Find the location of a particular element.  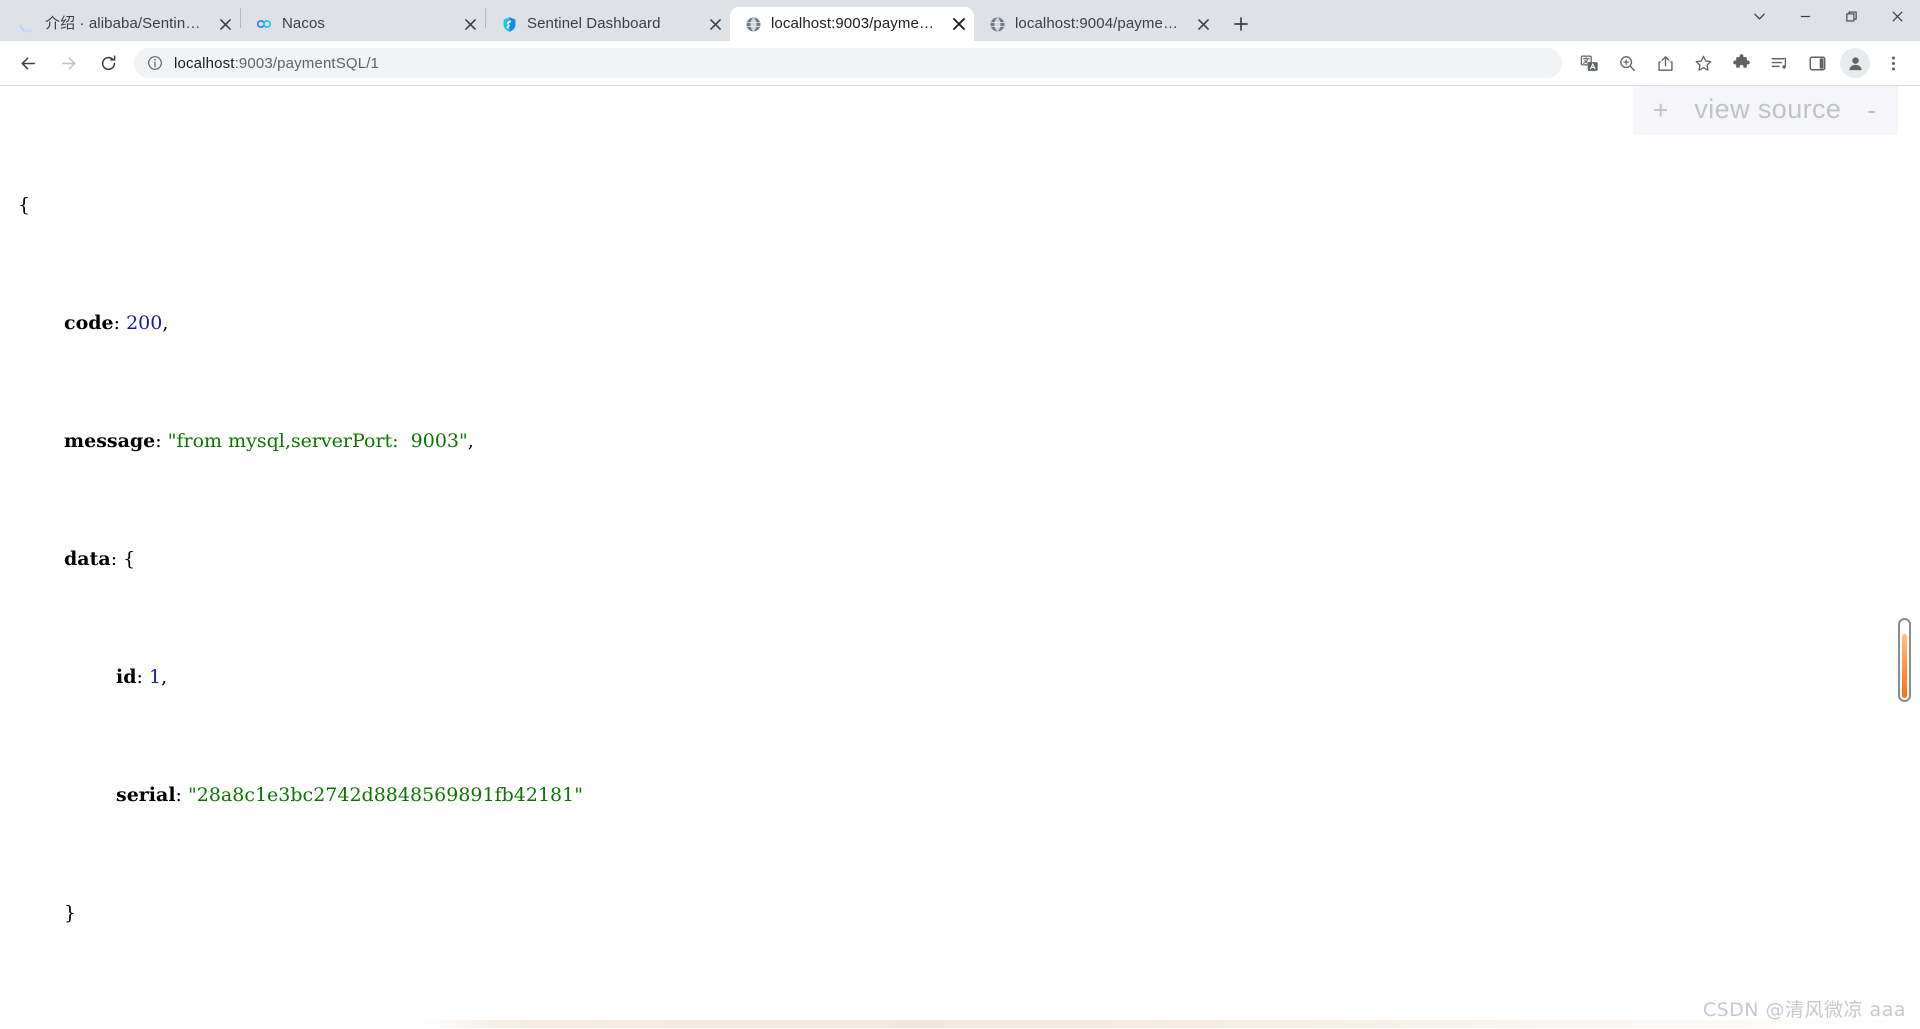

csdn-watermark: CSDN @清风微凉 aaa is located at coordinates (1804, 1010).